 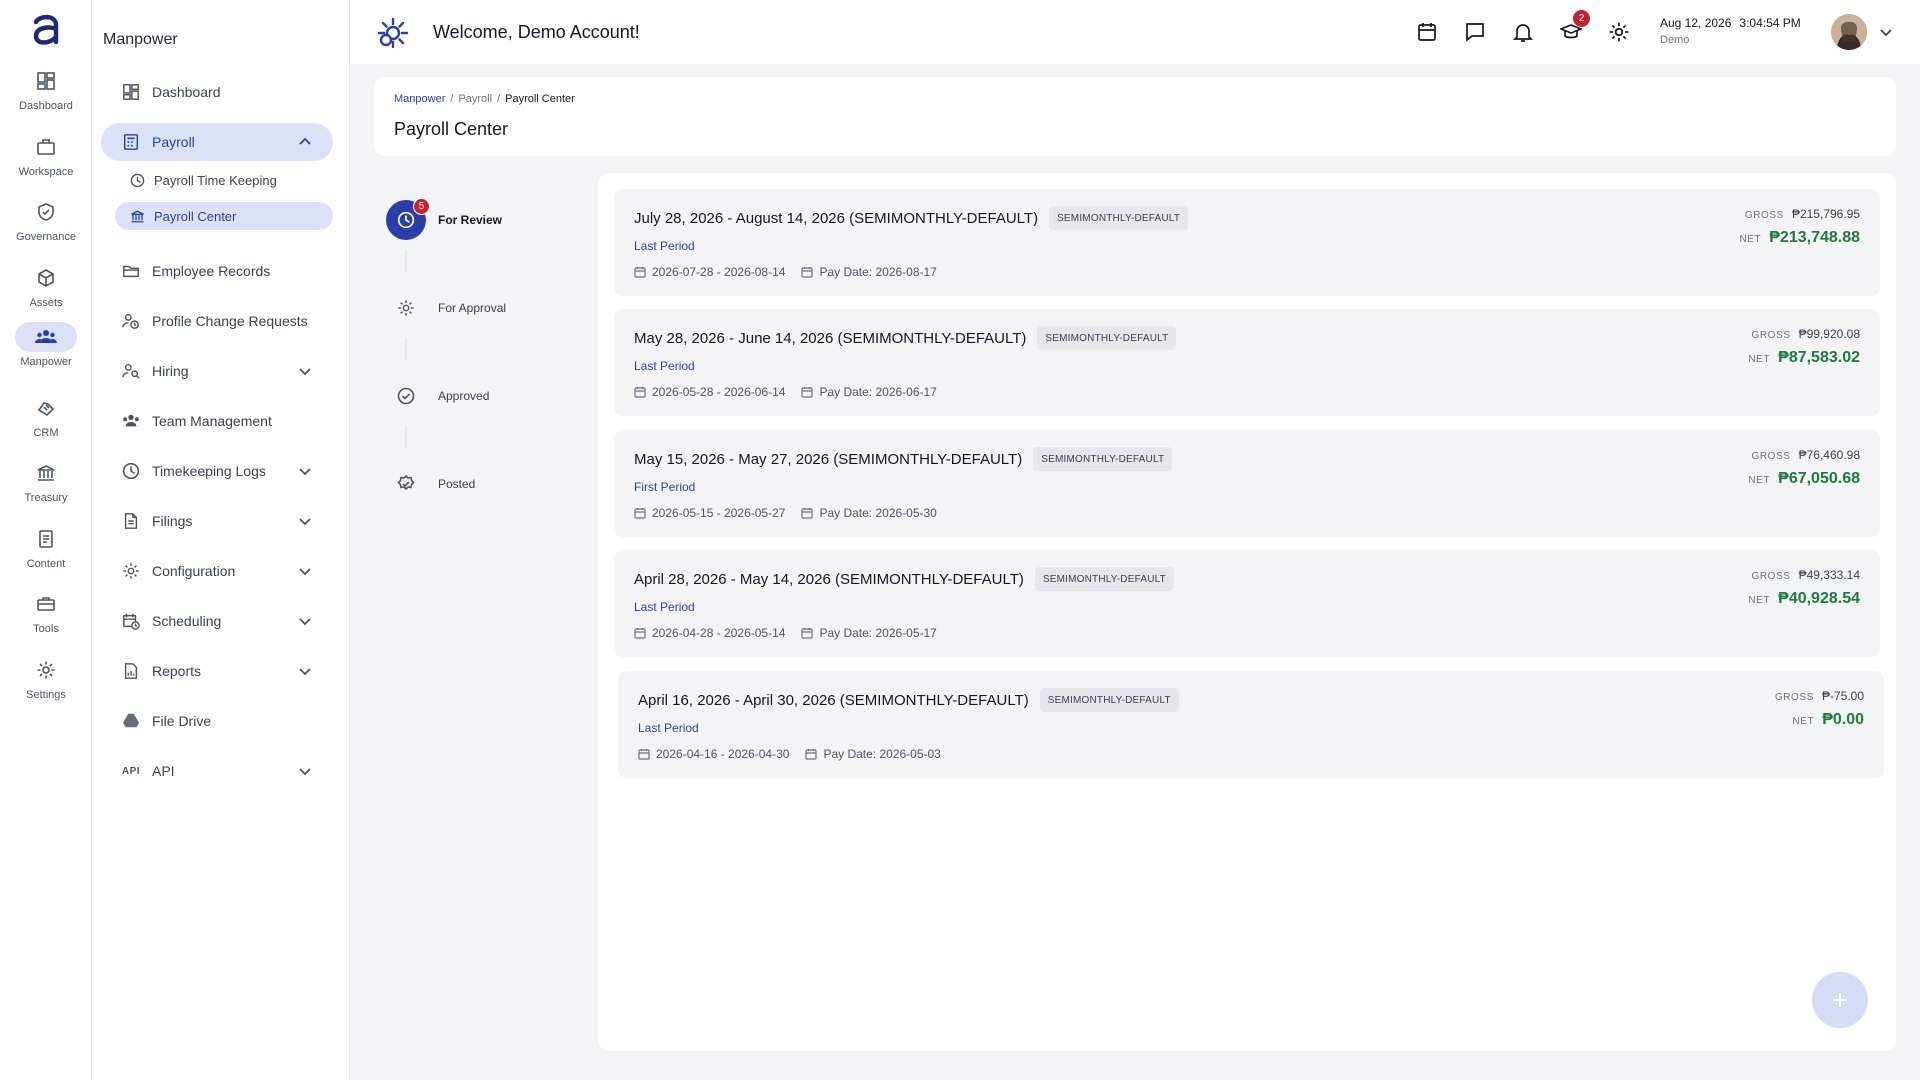 What do you see at coordinates (1819, 357) in the screenshot?
I see `net-amount: ₱87,583.02` at bounding box center [1819, 357].